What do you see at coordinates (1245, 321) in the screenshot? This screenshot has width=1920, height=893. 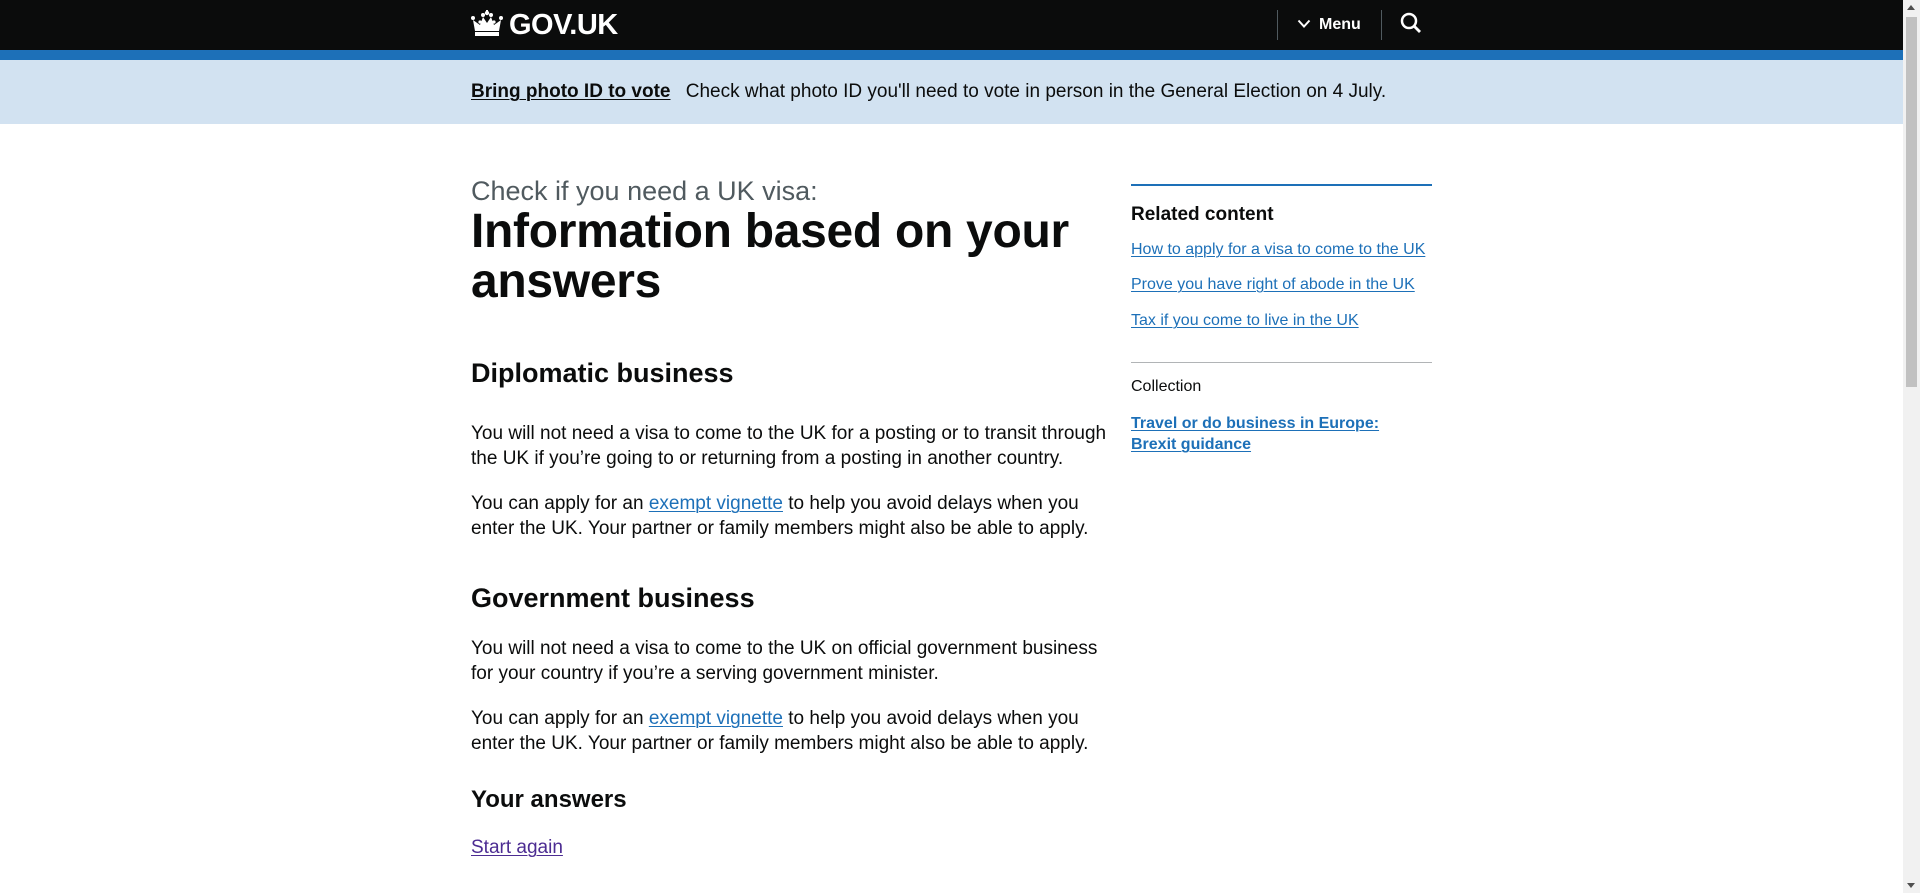 I see `related-link: Tax if you come to live in the UK` at bounding box center [1245, 321].